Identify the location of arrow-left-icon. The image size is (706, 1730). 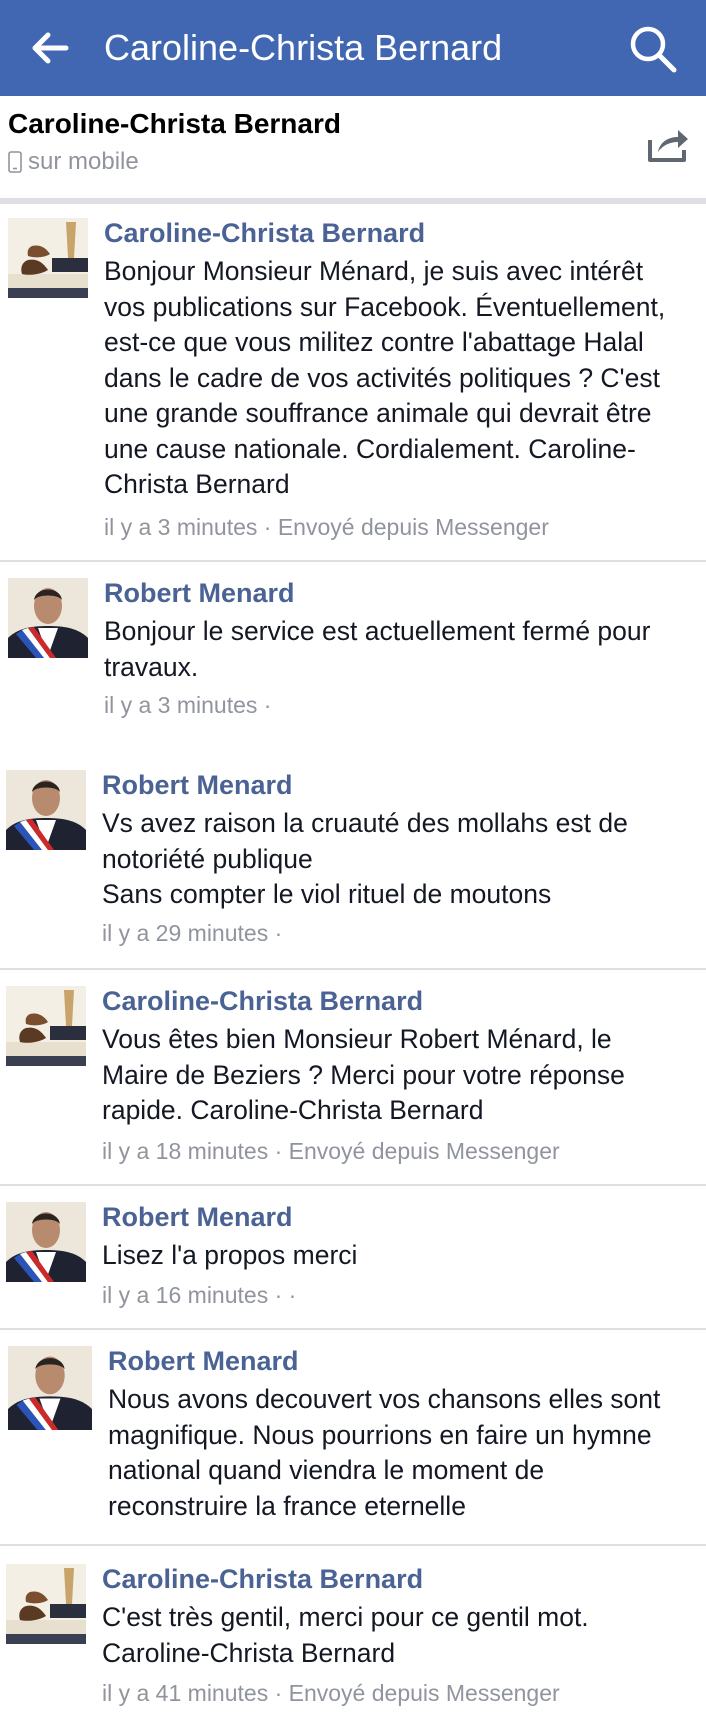
(50, 48).